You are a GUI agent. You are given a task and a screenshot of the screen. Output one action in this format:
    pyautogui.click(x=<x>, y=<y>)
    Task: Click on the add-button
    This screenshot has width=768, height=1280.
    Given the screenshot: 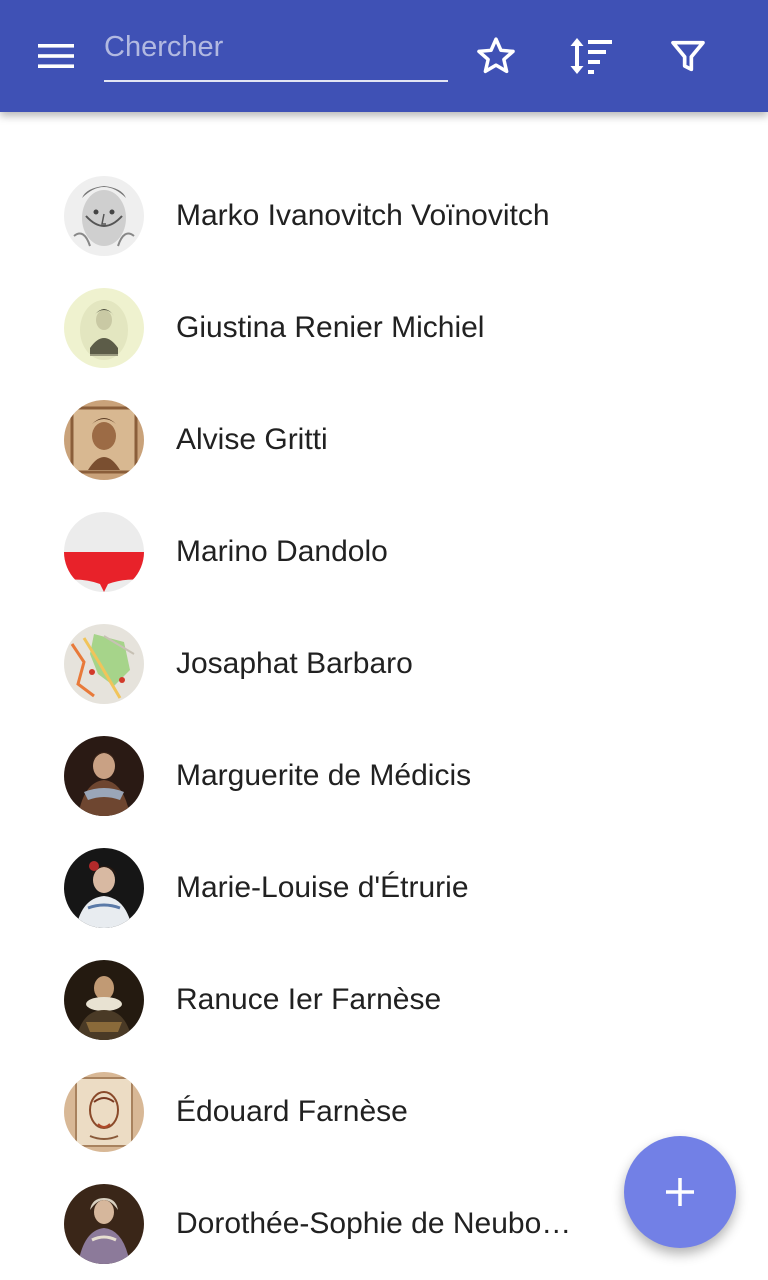 What is the action you would take?
    pyautogui.click(x=680, y=1192)
    